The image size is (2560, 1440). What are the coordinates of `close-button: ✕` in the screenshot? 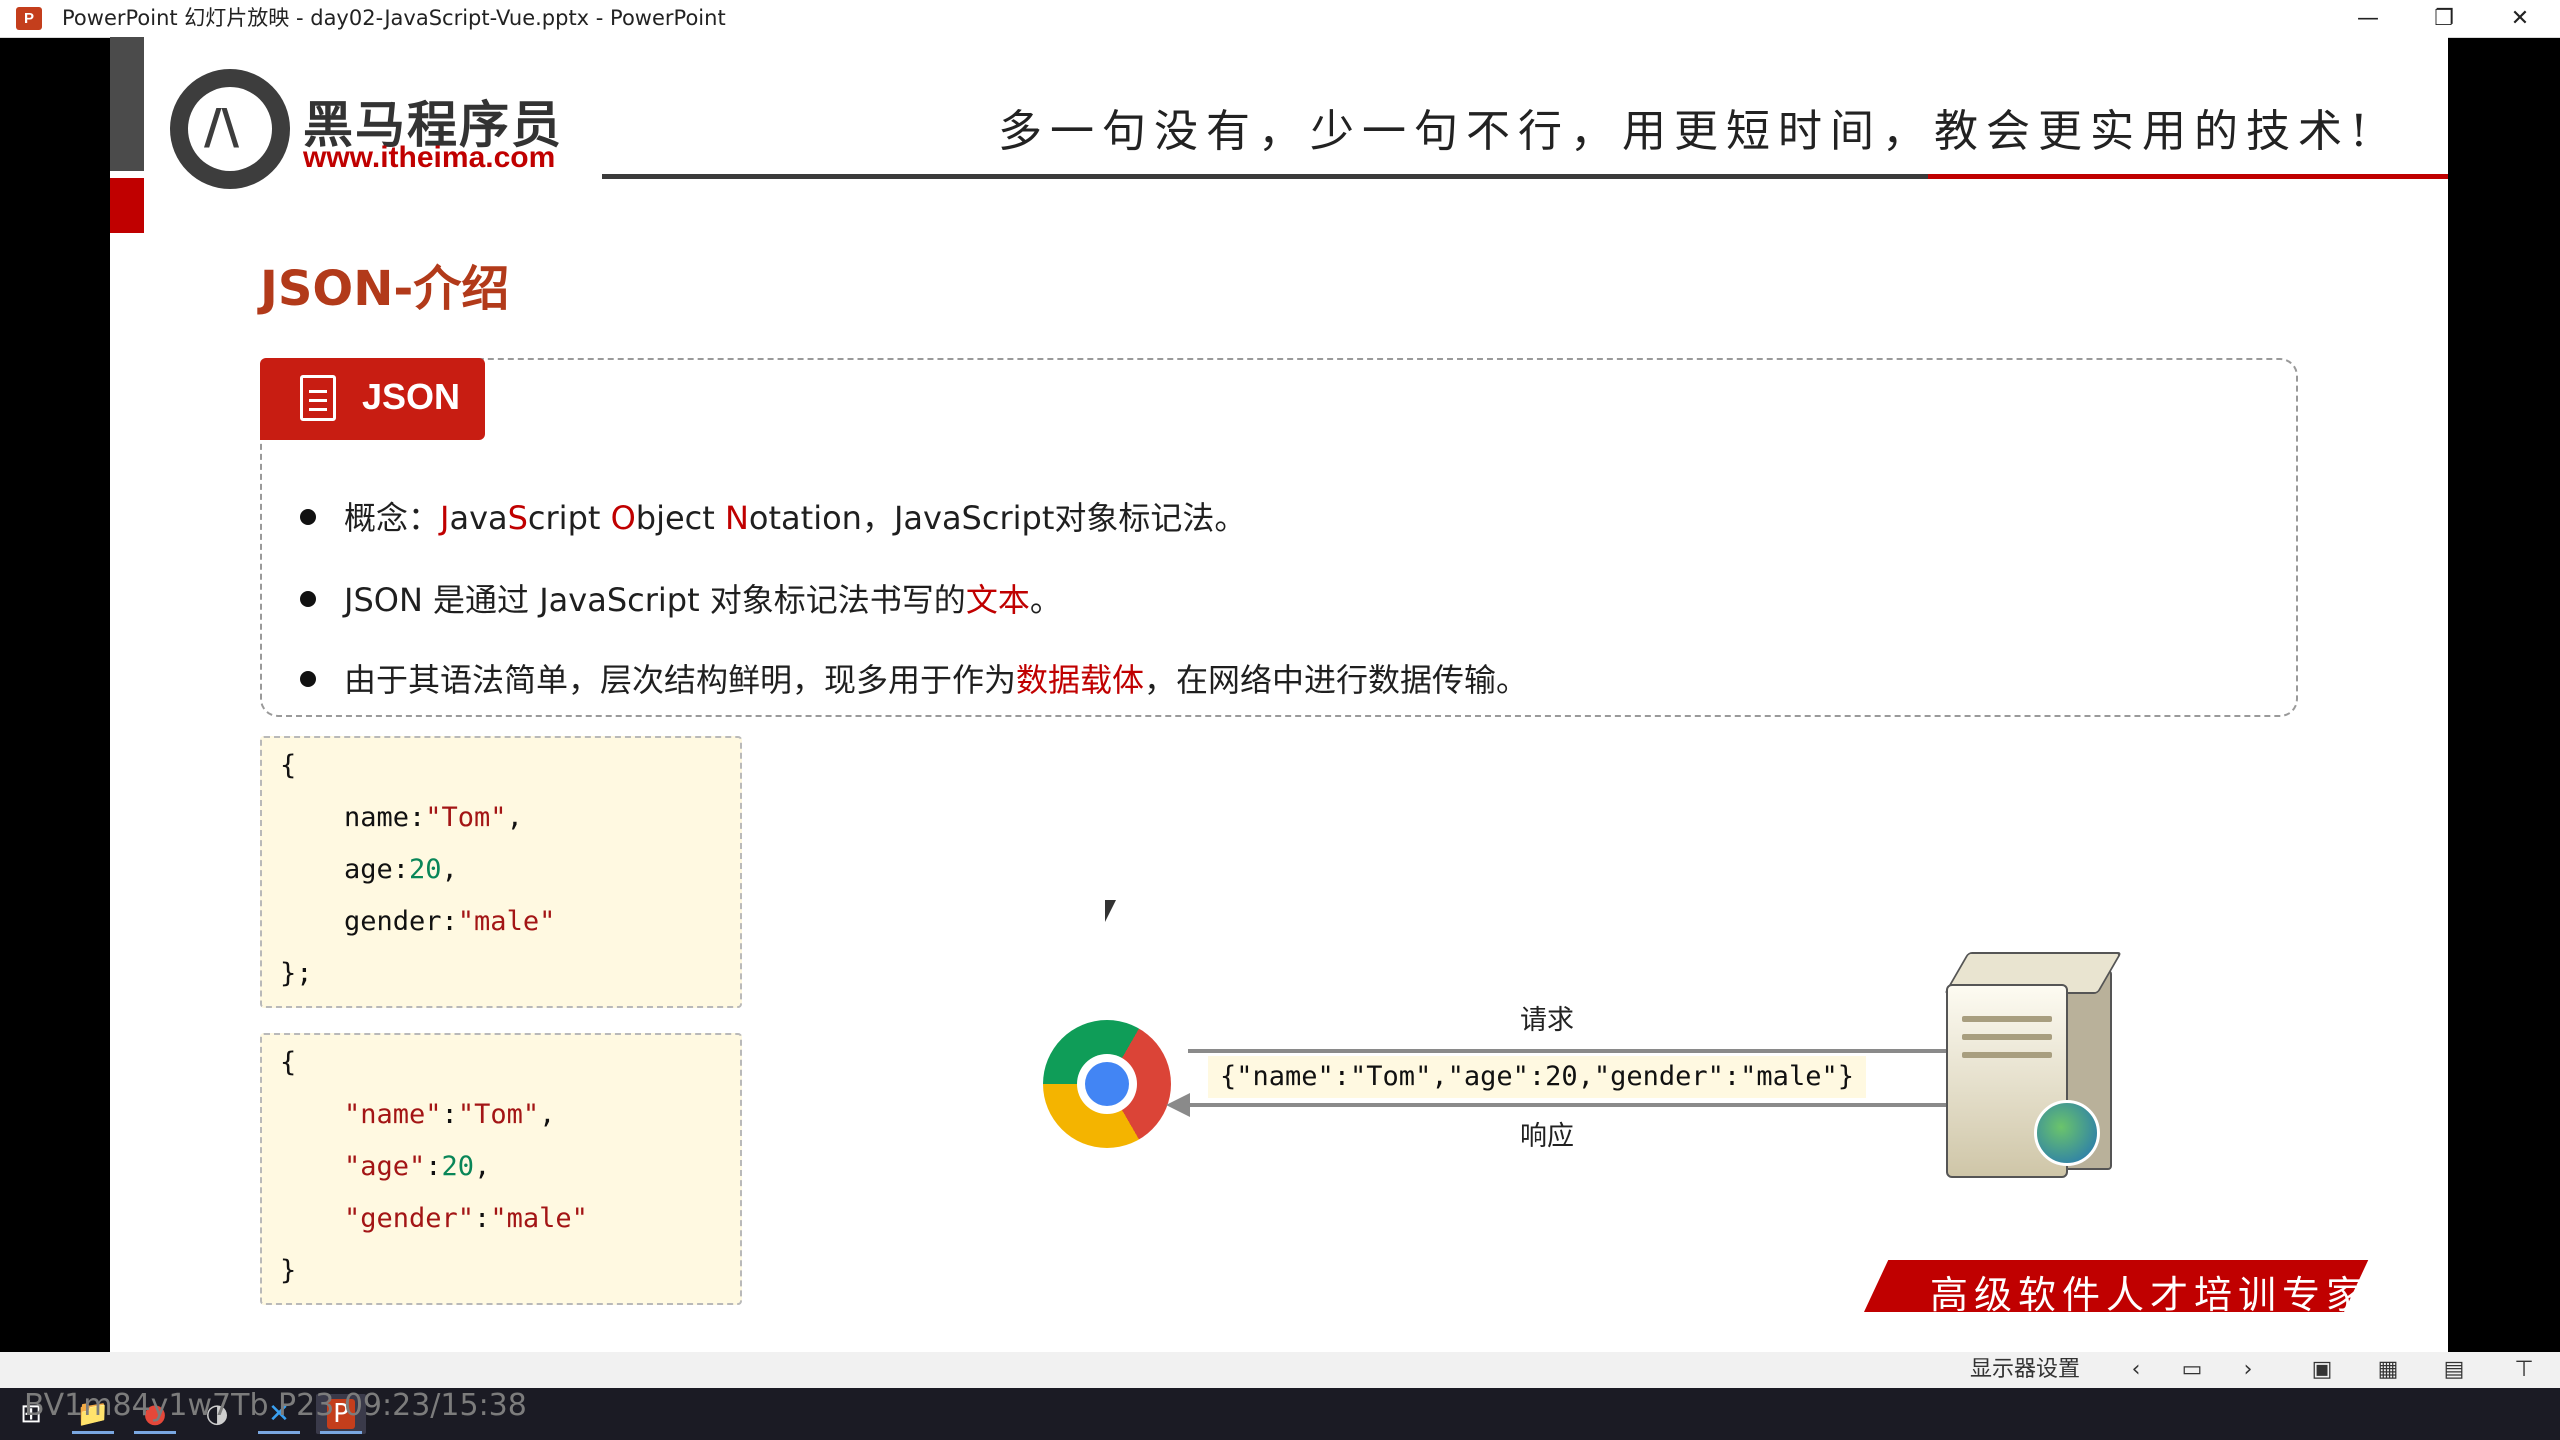 It's located at (2520, 18).